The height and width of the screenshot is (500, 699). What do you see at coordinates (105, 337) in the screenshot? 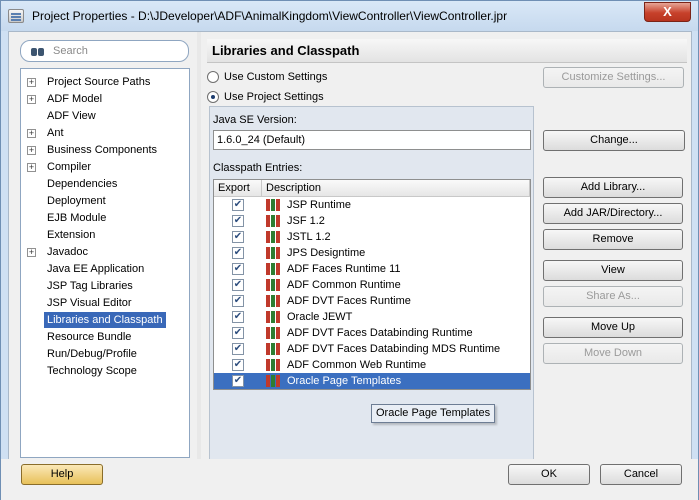
I see `tree-item: Resource Bundle` at bounding box center [105, 337].